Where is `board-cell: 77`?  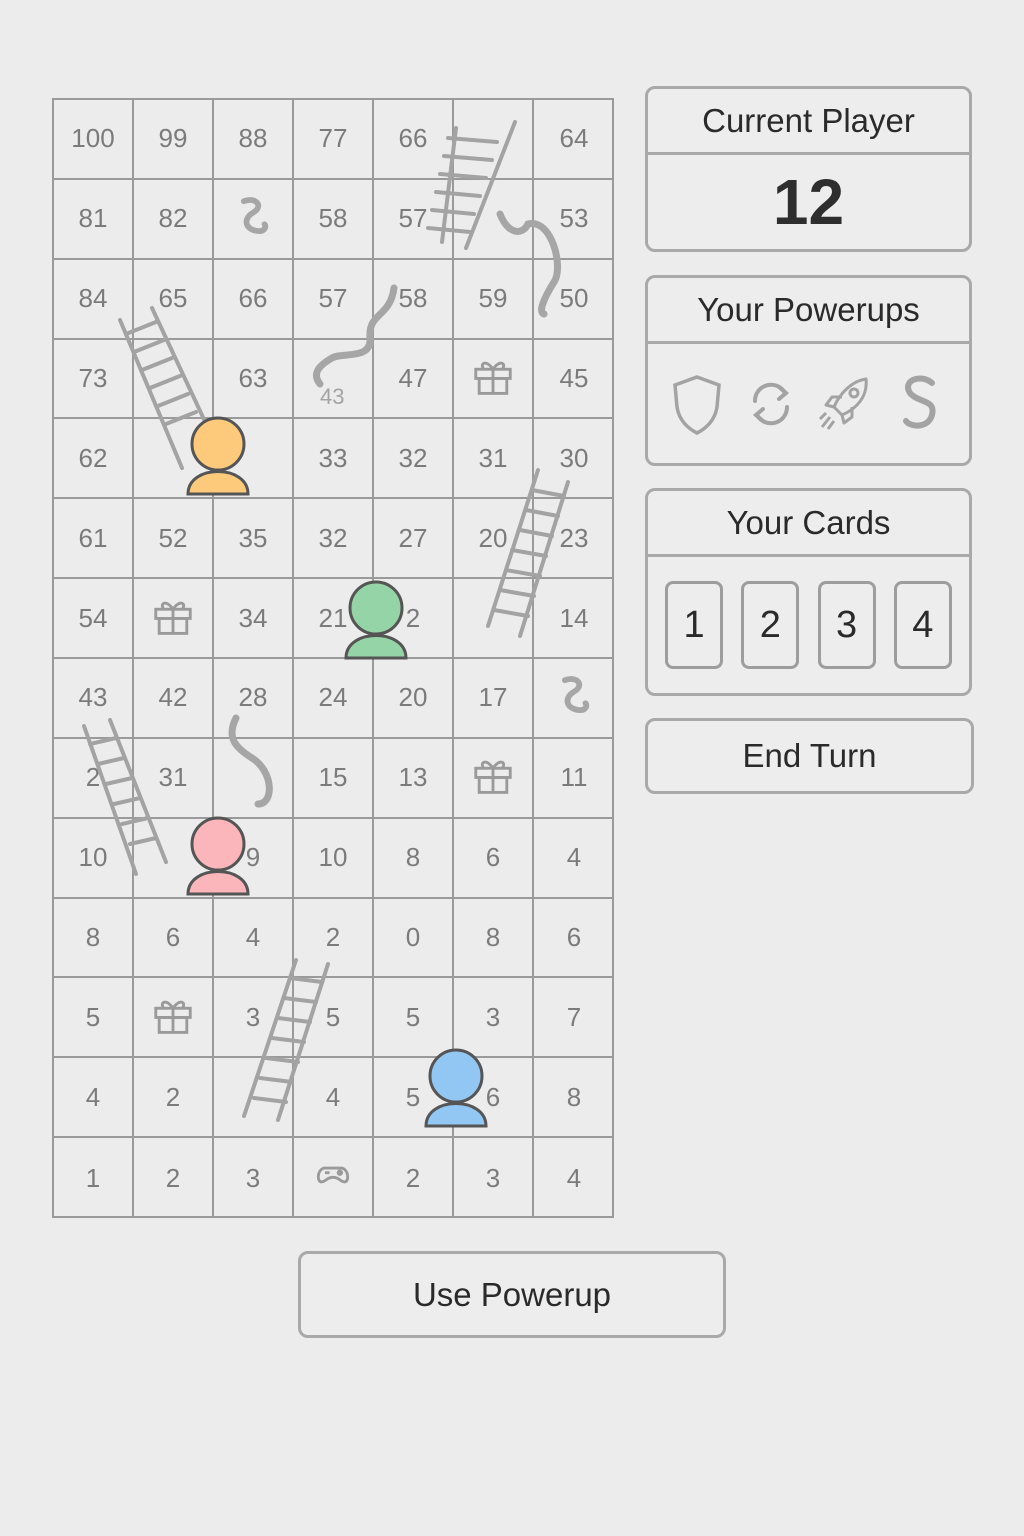 board-cell: 77 is located at coordinates (334, 140).